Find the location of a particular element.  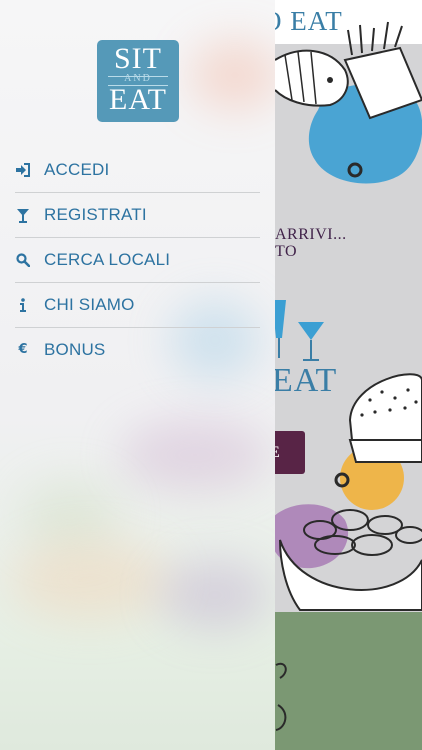

search-icon is located at coordinates (23, 260).